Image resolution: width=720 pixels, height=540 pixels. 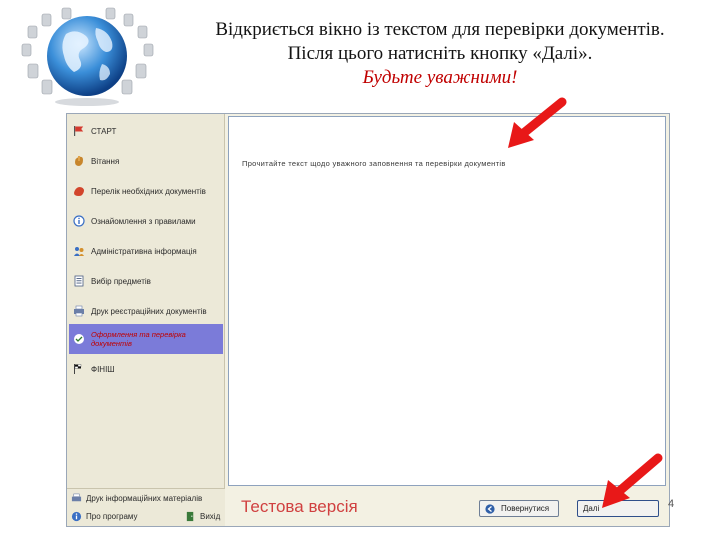 I want to click on page-number: 4, so click(x=671, y=504).